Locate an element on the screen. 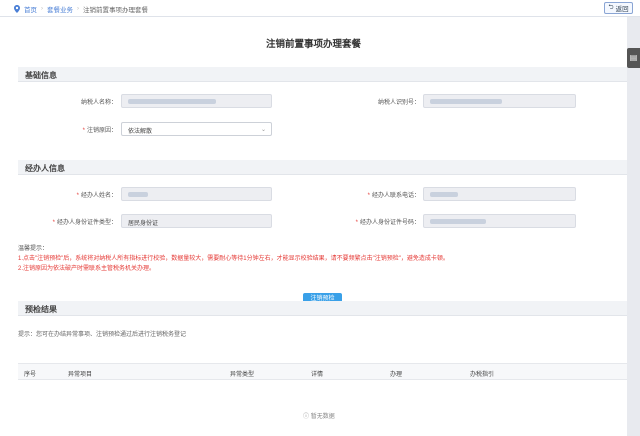 The image size is (640, 436). agent-phone-field is located at coordinates (499, 194).